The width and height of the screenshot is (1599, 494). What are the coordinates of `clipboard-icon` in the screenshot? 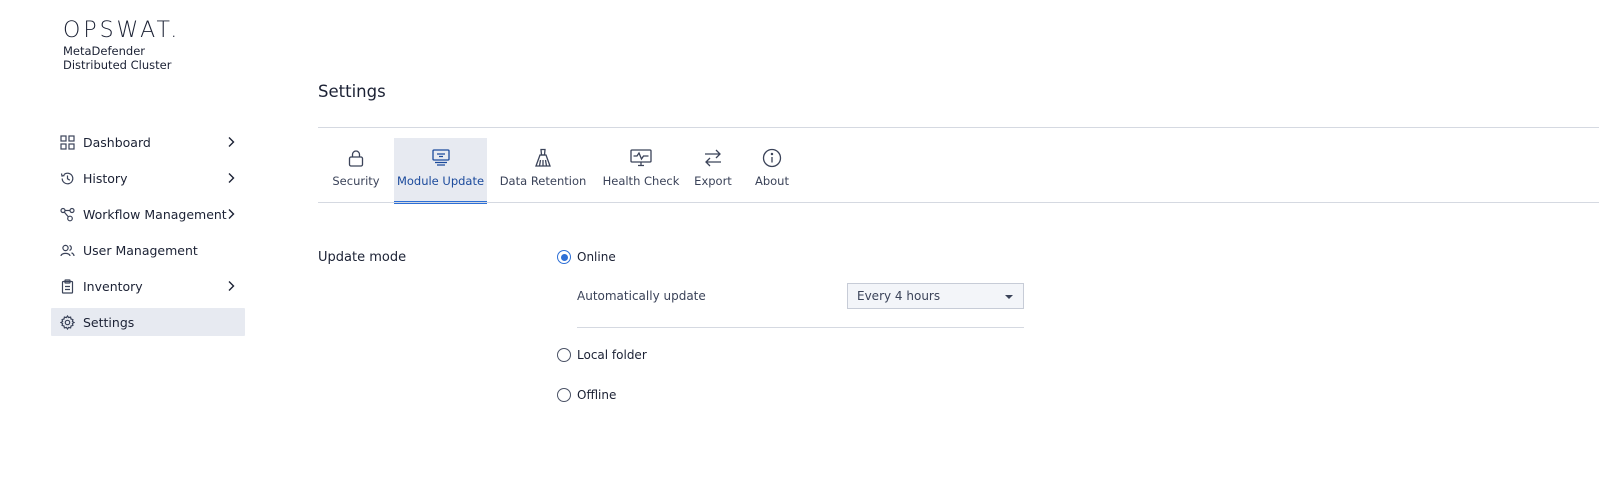 It's located at (67, 286).